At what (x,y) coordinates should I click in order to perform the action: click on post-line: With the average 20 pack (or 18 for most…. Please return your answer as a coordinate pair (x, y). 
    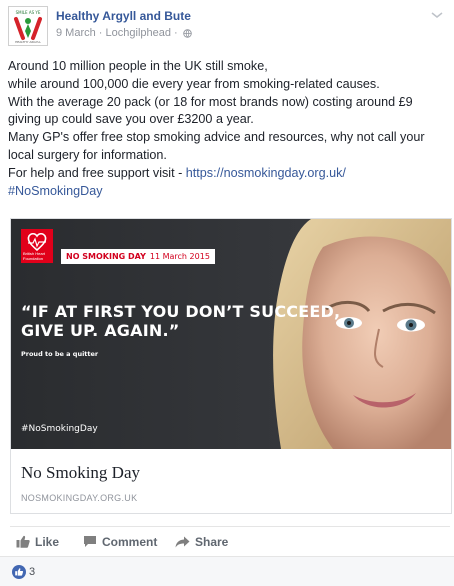
    Looking at the image, I should click on (210, 101).